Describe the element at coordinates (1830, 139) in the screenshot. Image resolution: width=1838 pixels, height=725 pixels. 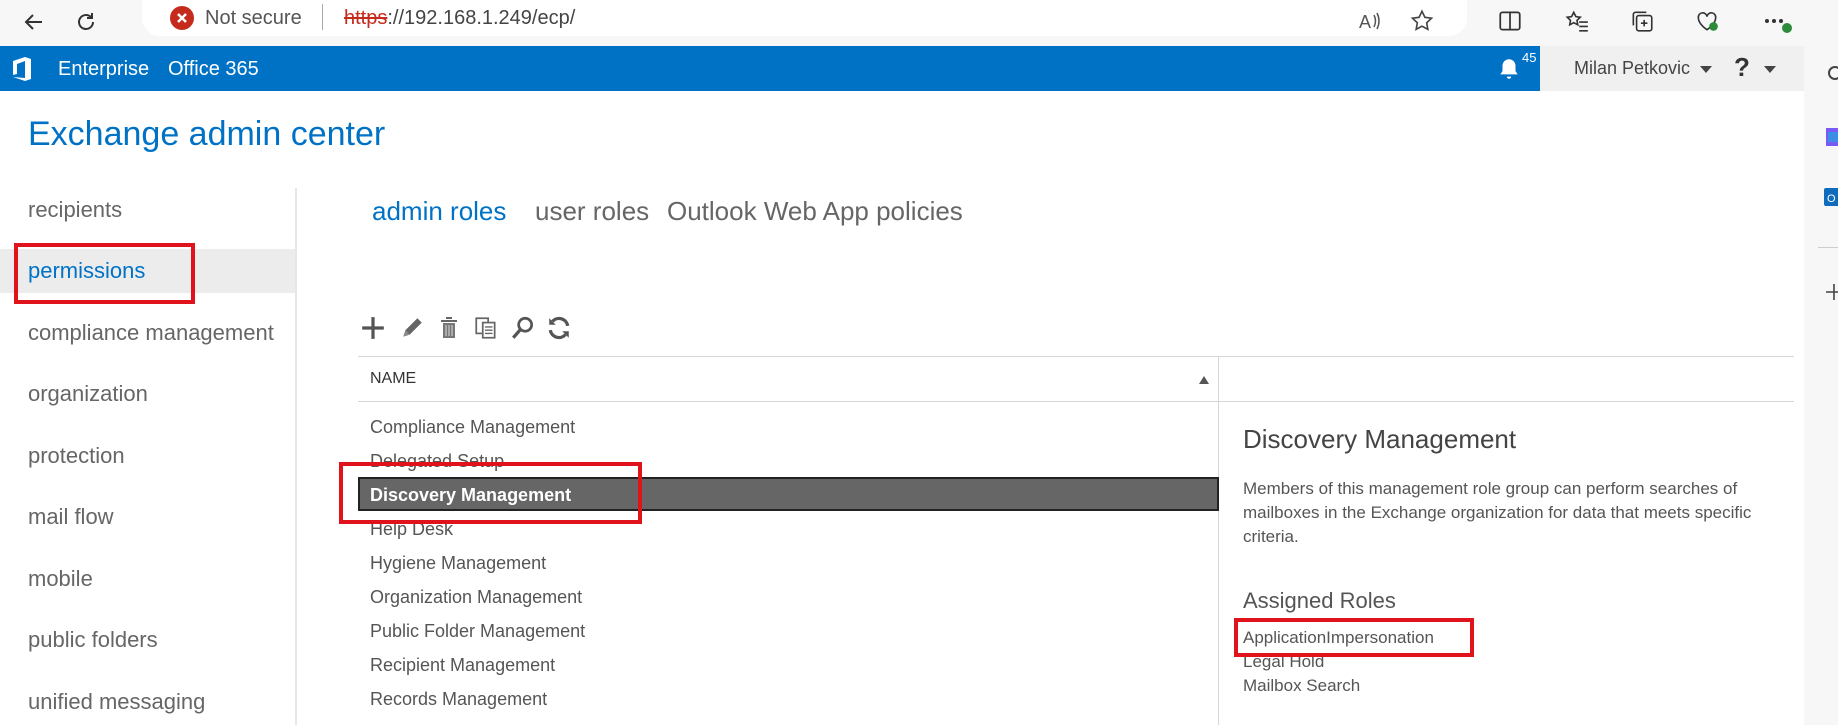
I see `copilot-icon` at that location.